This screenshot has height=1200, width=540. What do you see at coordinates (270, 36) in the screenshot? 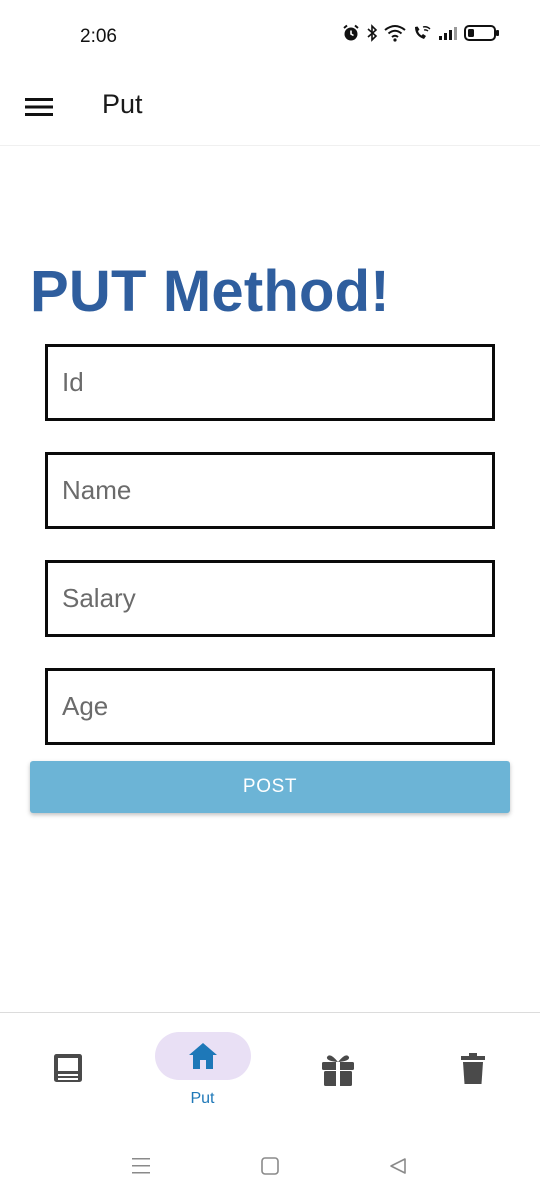
I see `status-bar: 2:06` at bounding box center [270, 36].